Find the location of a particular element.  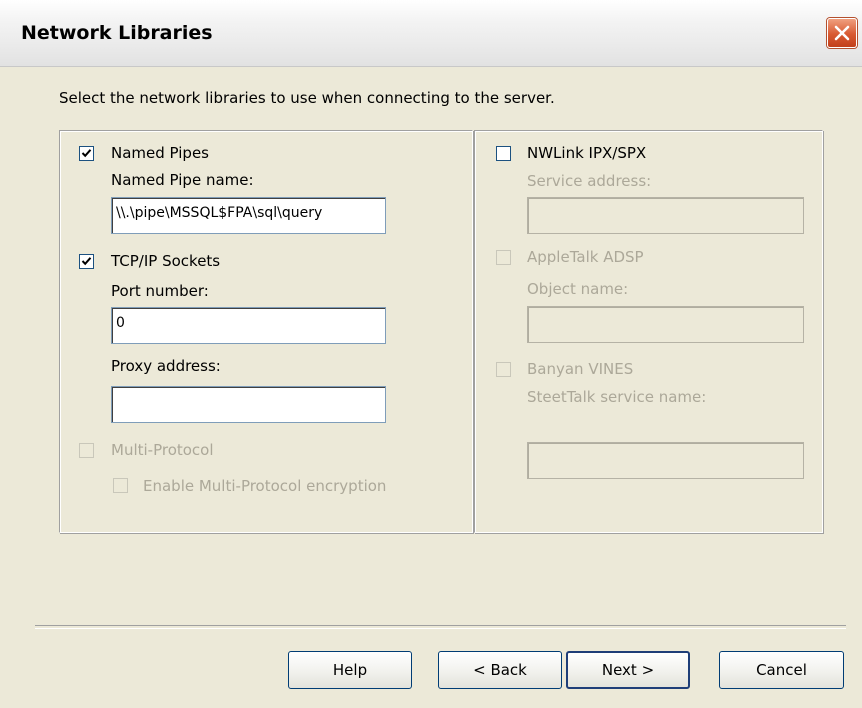

close-icon is located at coordinates (842, 33).